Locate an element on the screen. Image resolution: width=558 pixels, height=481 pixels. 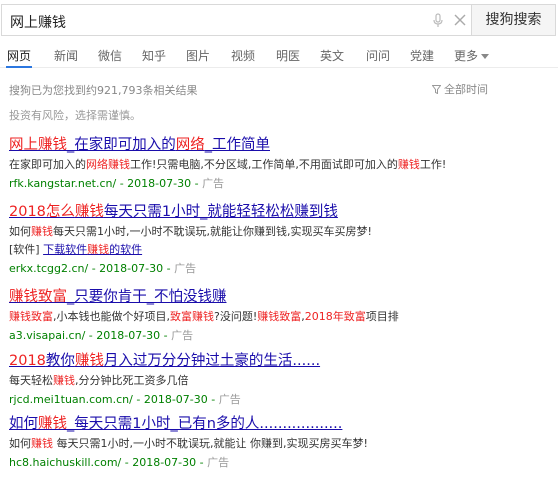
text-segment: 每天只需1小时,一小时不耽误玩,就能让 你赚到,实现买房买车梦! is located at coordinates (210, 443).